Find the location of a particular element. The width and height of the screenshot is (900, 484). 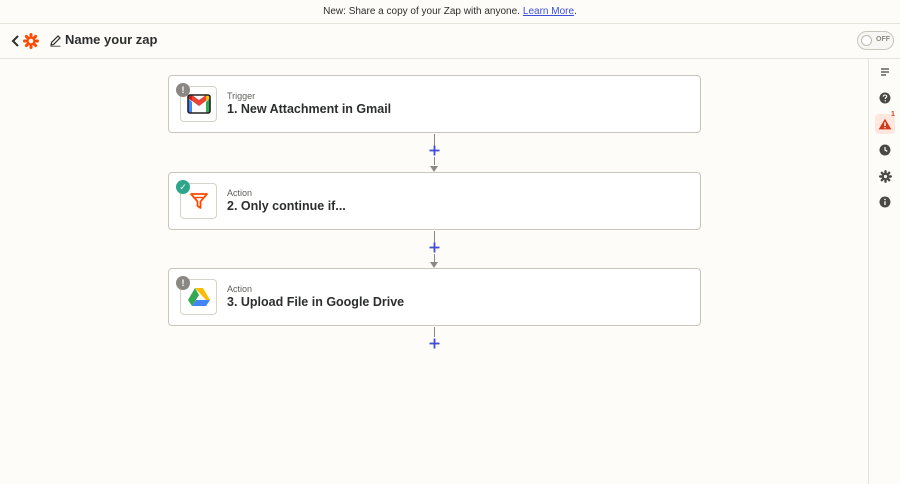

warnings-button: 1 is located at coordinates (885, 122).